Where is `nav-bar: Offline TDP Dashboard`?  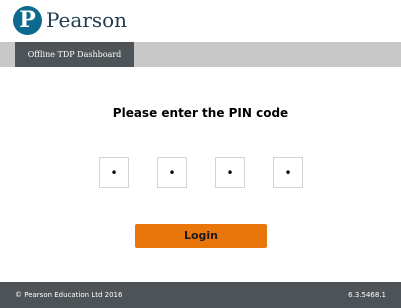 nav-bar: Offline TDP Dashboard is located at coordinates (200, 54).